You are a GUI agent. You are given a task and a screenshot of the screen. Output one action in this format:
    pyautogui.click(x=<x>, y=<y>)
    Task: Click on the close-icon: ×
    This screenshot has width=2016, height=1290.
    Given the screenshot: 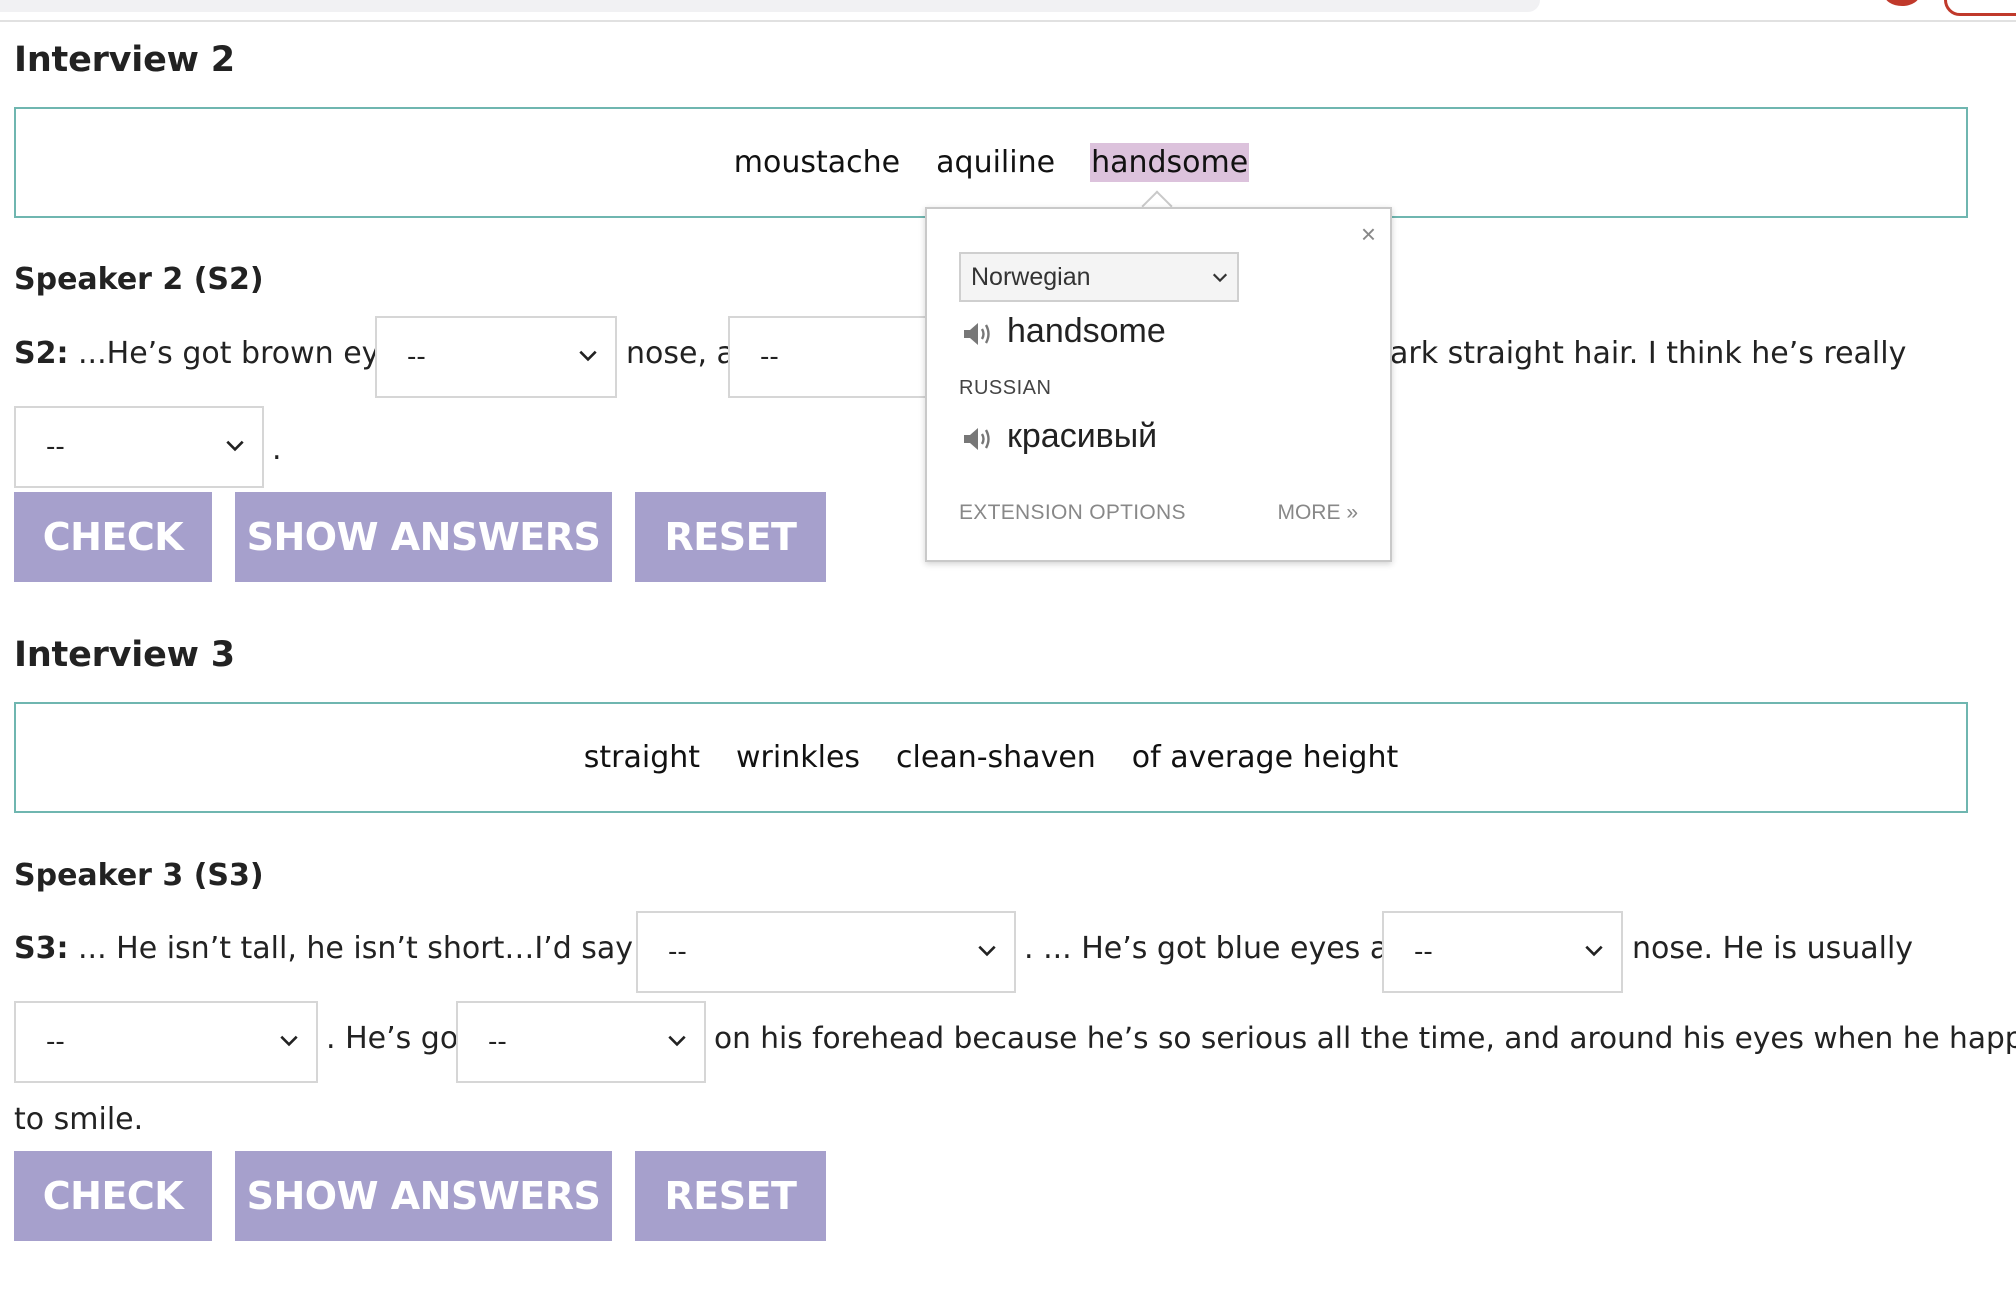 What is the action you would take?
    pyautogui.click(x=1368, y=234)
    